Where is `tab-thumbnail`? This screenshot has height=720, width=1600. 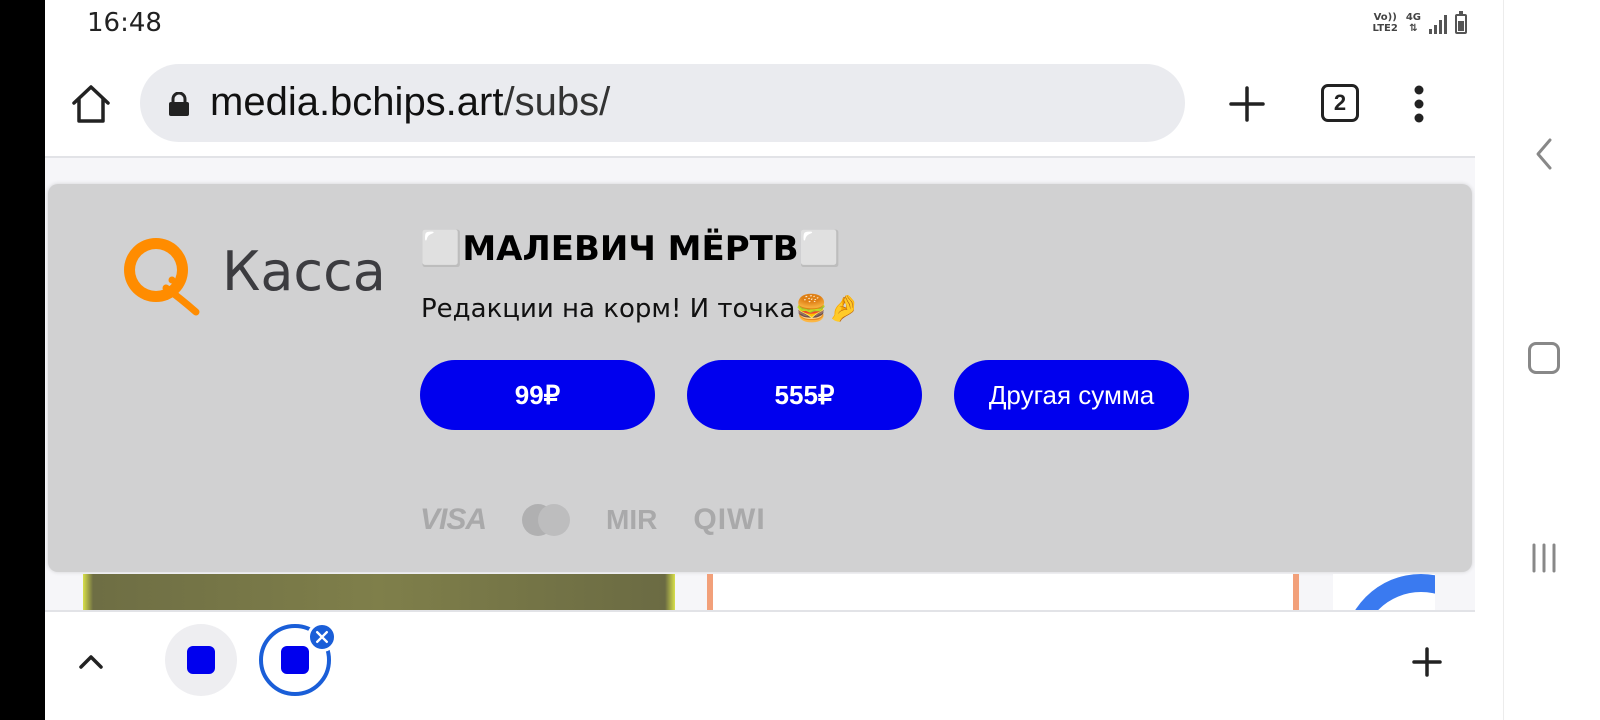 tab-thumbnail is located at coordinates (201, 660).